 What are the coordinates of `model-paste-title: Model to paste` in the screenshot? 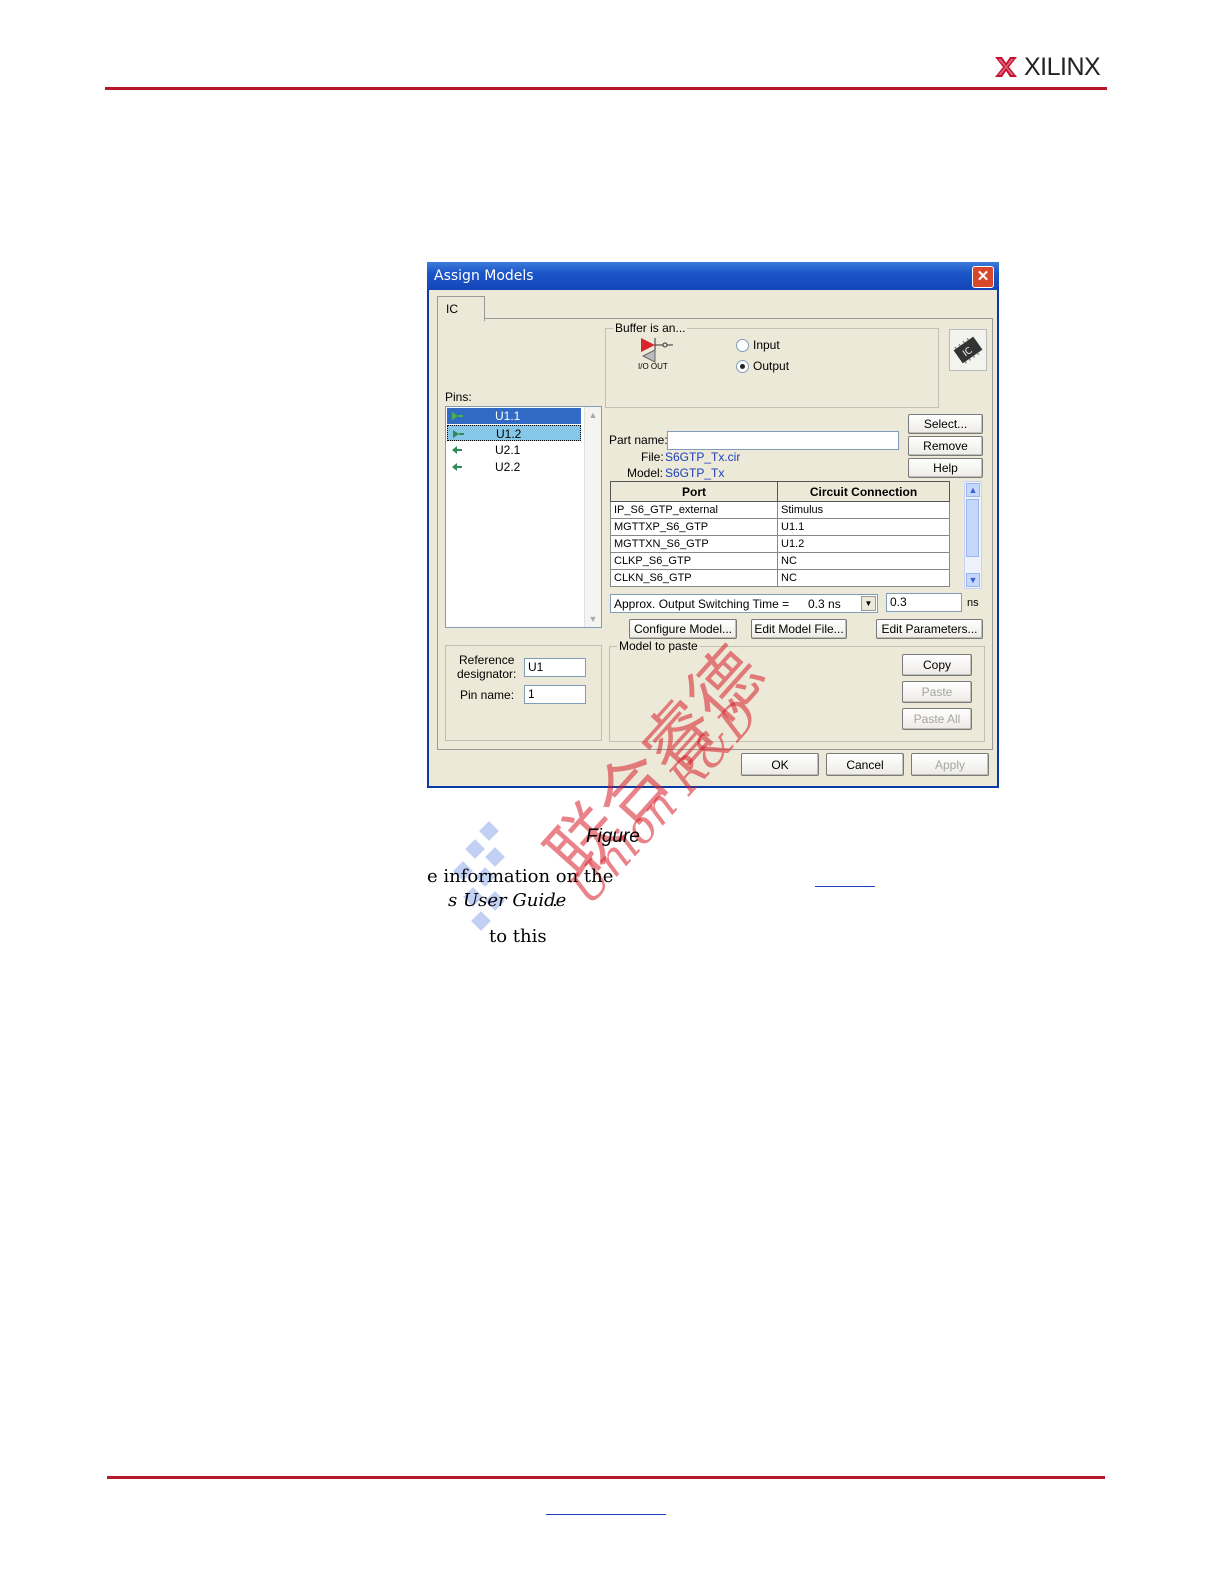 It's located at (658, 646).